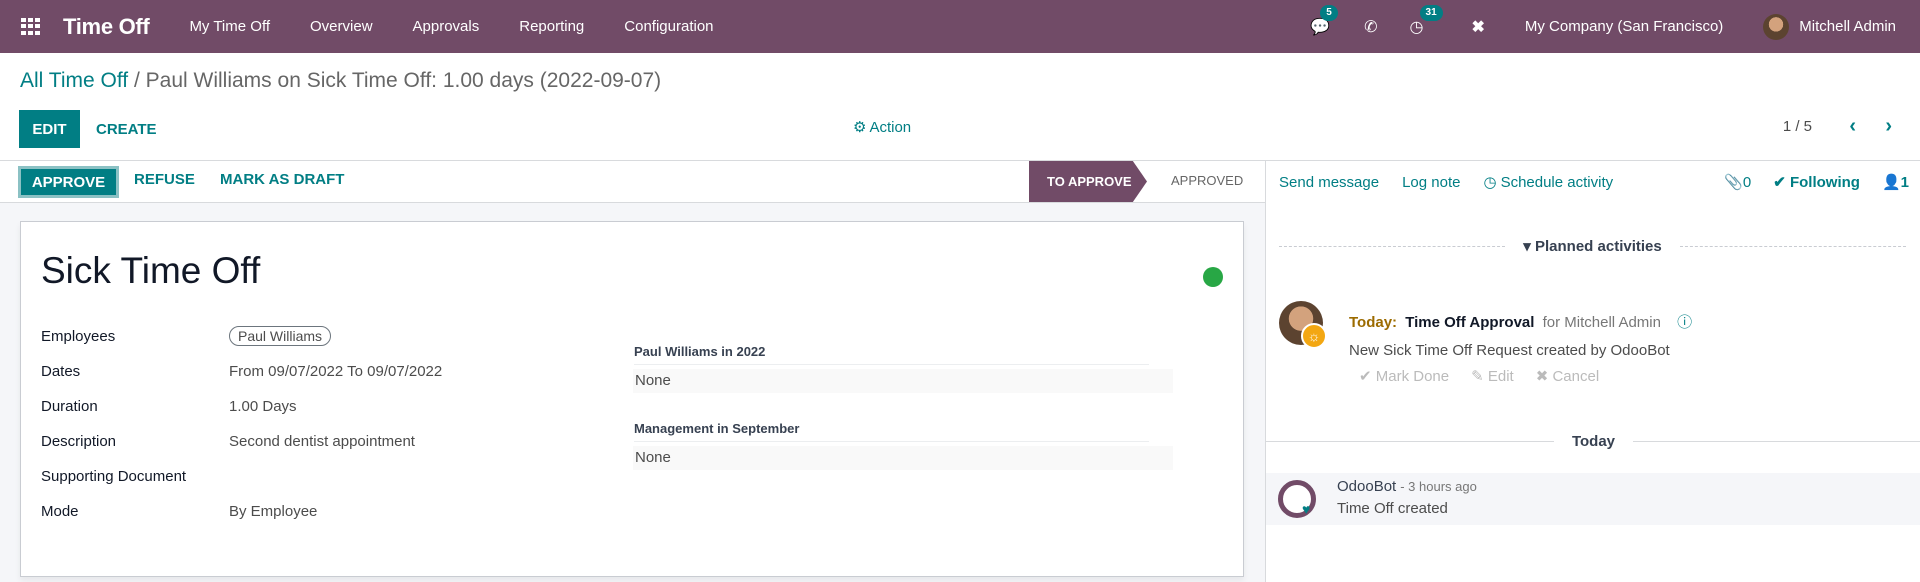  I want to click on cancel-label: Cancel, so click(1576, 376).